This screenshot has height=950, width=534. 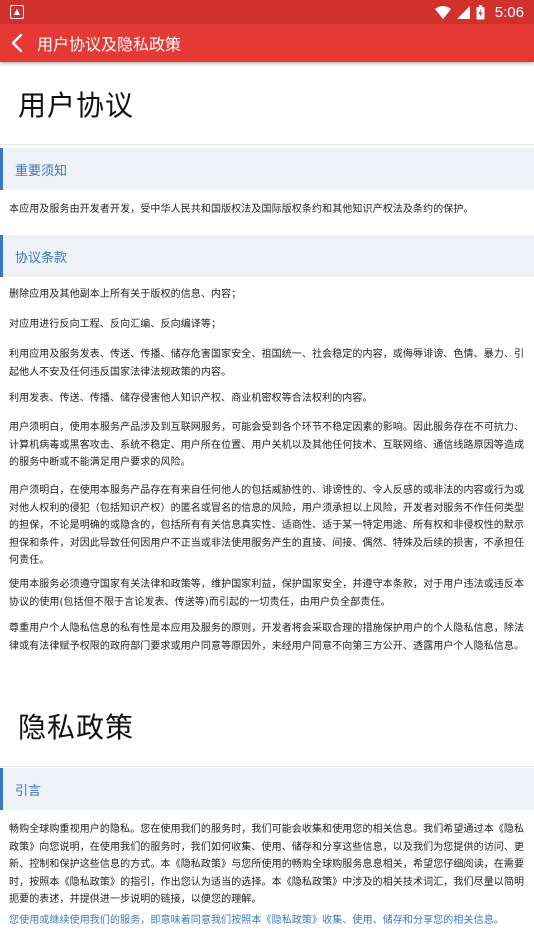 What do you see at coordinates (76, 105) in the screenshot?
I see `agreement-title: 用户协议` at bounding box center [76, 105].